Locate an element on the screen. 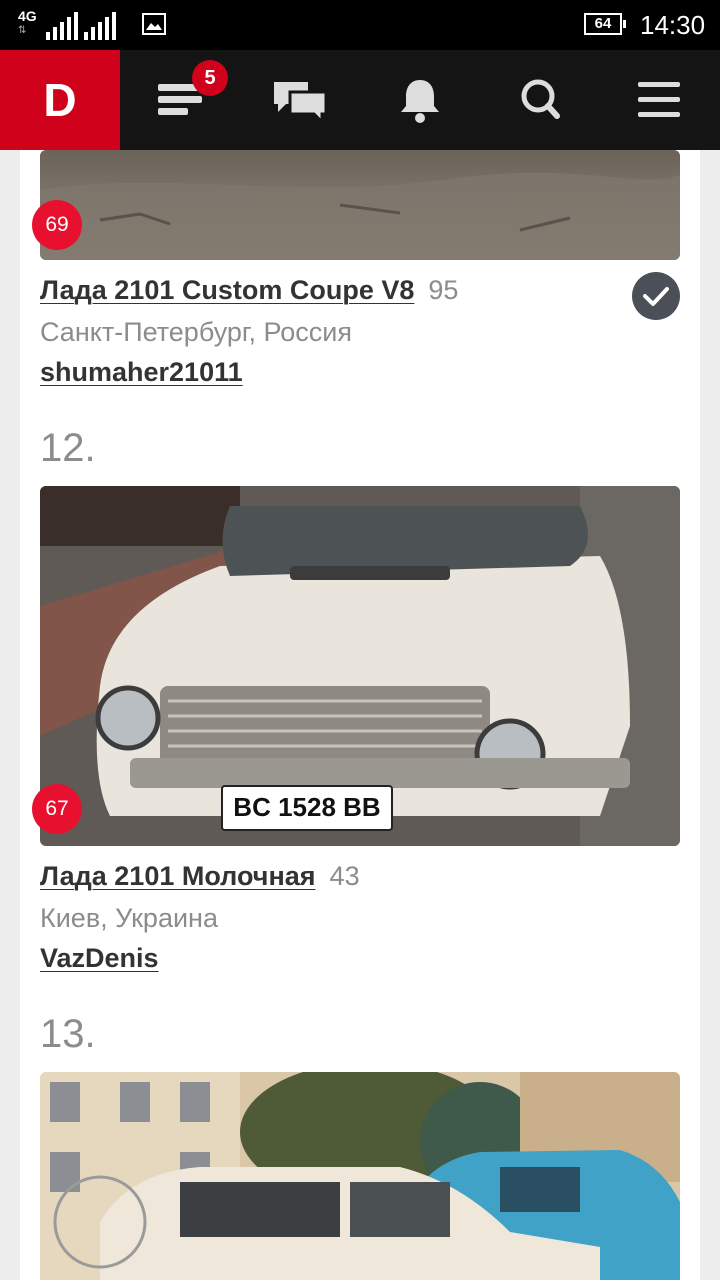 The width and height of the screenshot is (720, 1280). signal-strength-icon is located at coordinates (62, 25).